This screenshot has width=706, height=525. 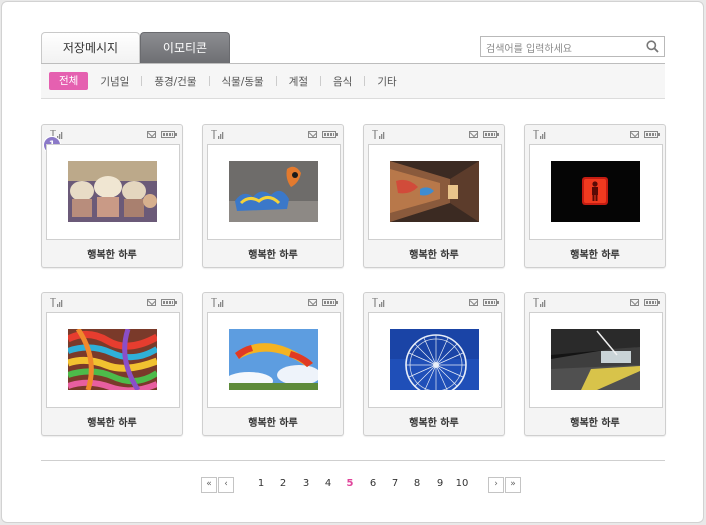 What do you see at coordinates (350, 483) in the screenshot?
I see `page-number-current: 5` at bounding box center [350, 483].